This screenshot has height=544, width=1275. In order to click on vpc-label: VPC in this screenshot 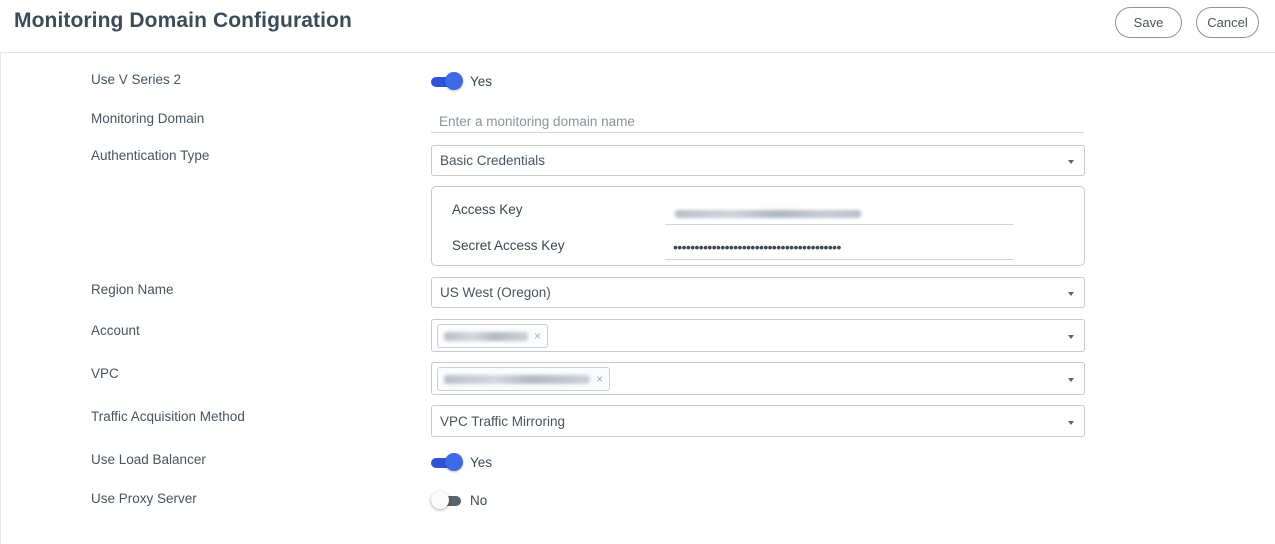, I will do `click(105, 373)`.